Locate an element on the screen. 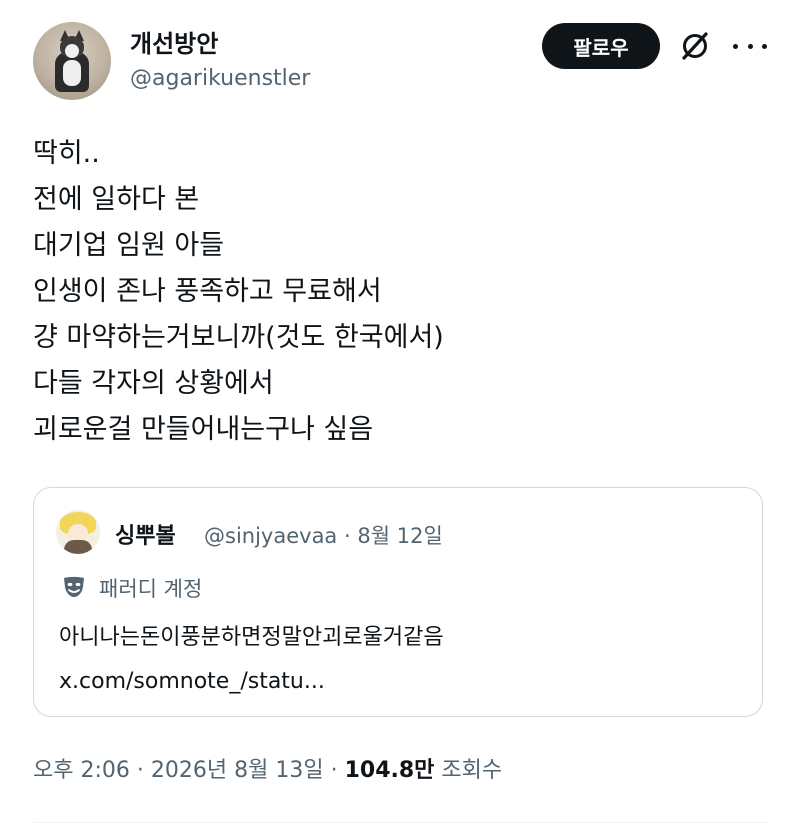 The image size is (800, 835). follow-button: 팔로우 is located at coordinates (601, 46).